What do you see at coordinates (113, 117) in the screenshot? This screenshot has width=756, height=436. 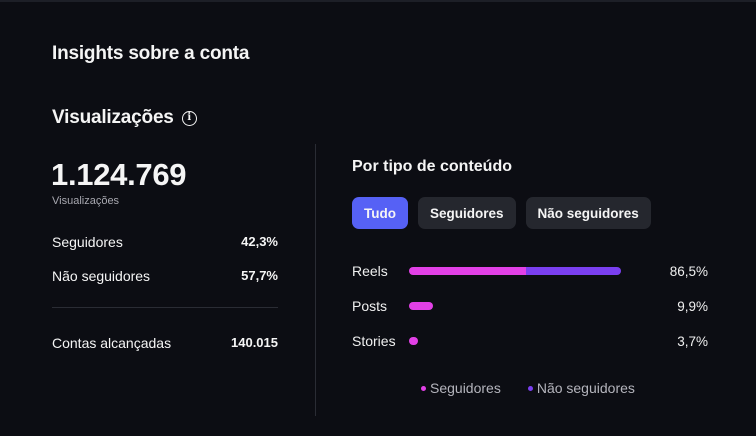 I see `section-title-text: Visualizações` at bounding box center [113, 117].